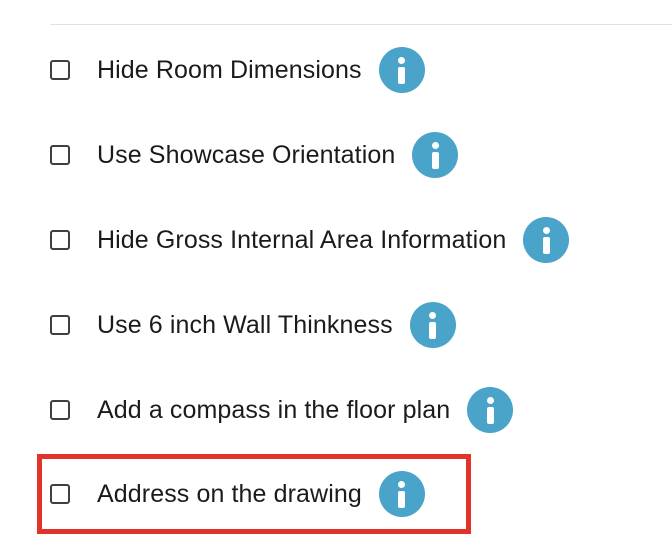 Image resolution: width=672 pixels, height=547 pixels. I want to click on hide-room-dimensions-checkbox, so click(60, 70).